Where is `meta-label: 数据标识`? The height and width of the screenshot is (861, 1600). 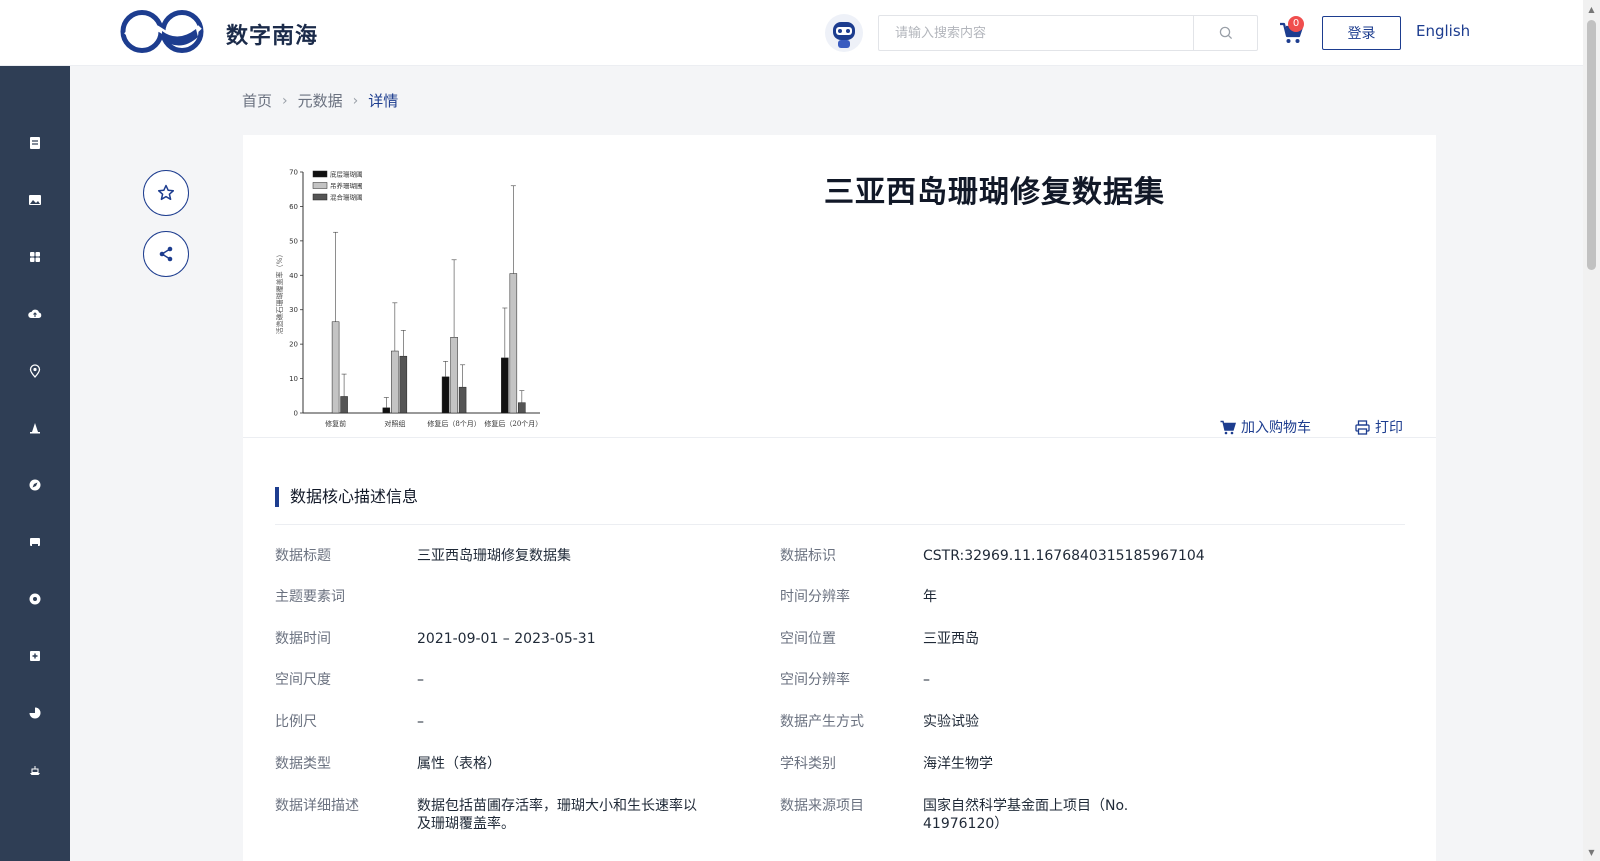
meta-label: 数据标识 is located at coordinates (808, 556).